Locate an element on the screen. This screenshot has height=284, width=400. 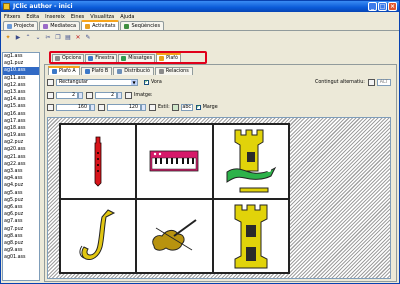
list-item: ag01.ass is located at coordinates (21, 257).